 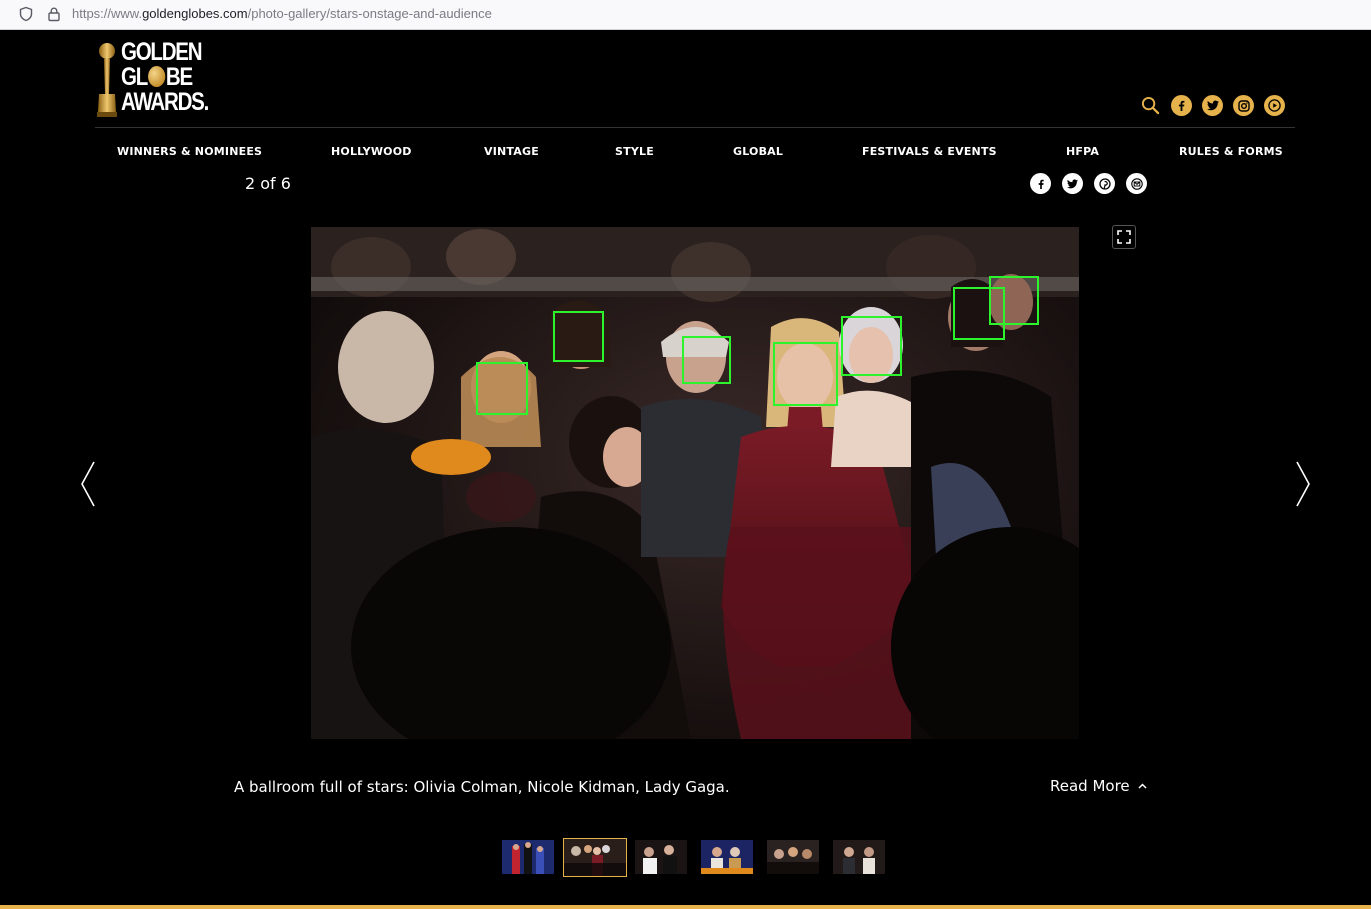 I want to click on nav-hfpa: HFPA, so click(x=1082, y=151).